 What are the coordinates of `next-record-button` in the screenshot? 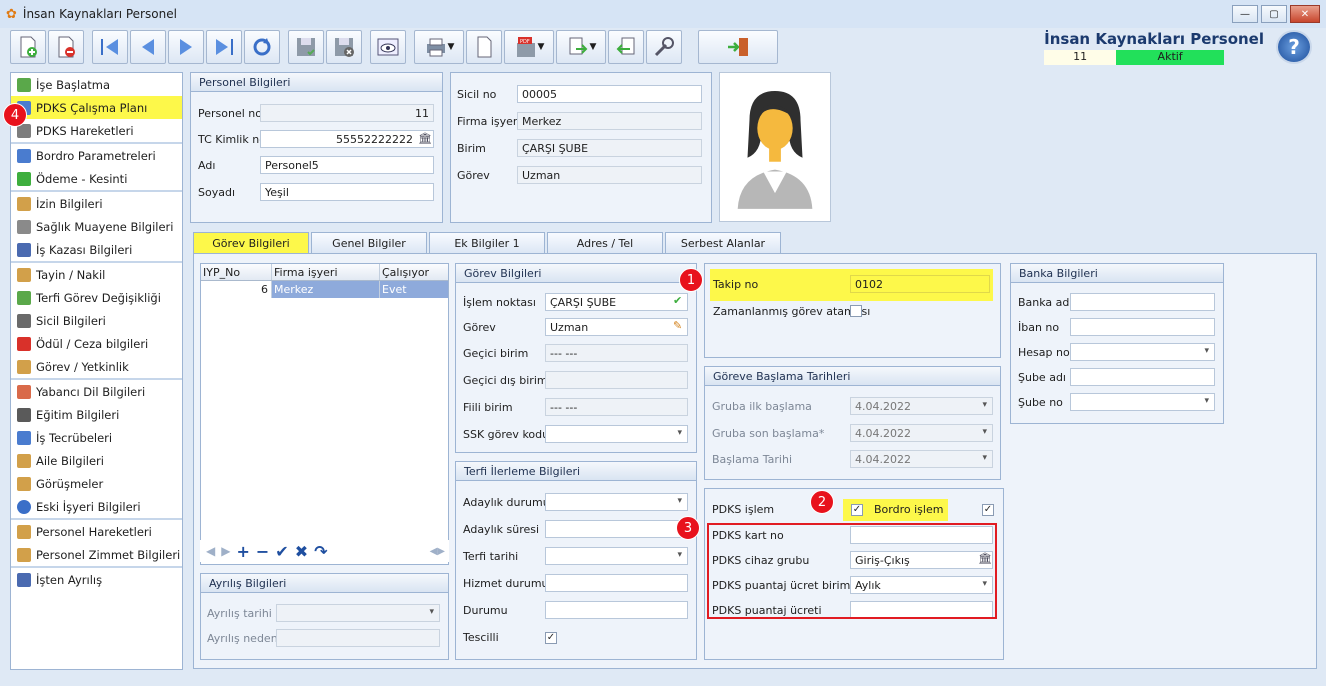 It's located at (186, 47).